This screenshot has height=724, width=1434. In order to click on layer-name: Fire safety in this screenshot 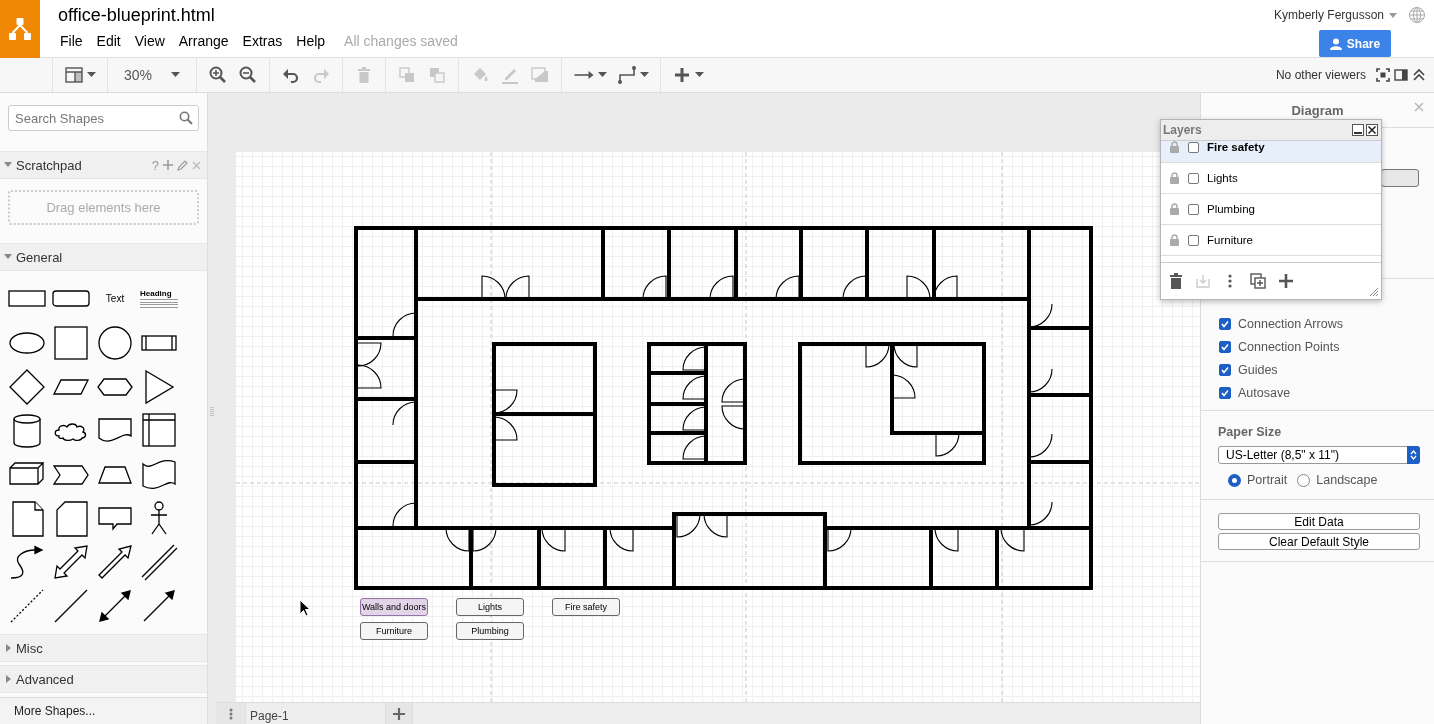, I will do `click(1236, 147)`.